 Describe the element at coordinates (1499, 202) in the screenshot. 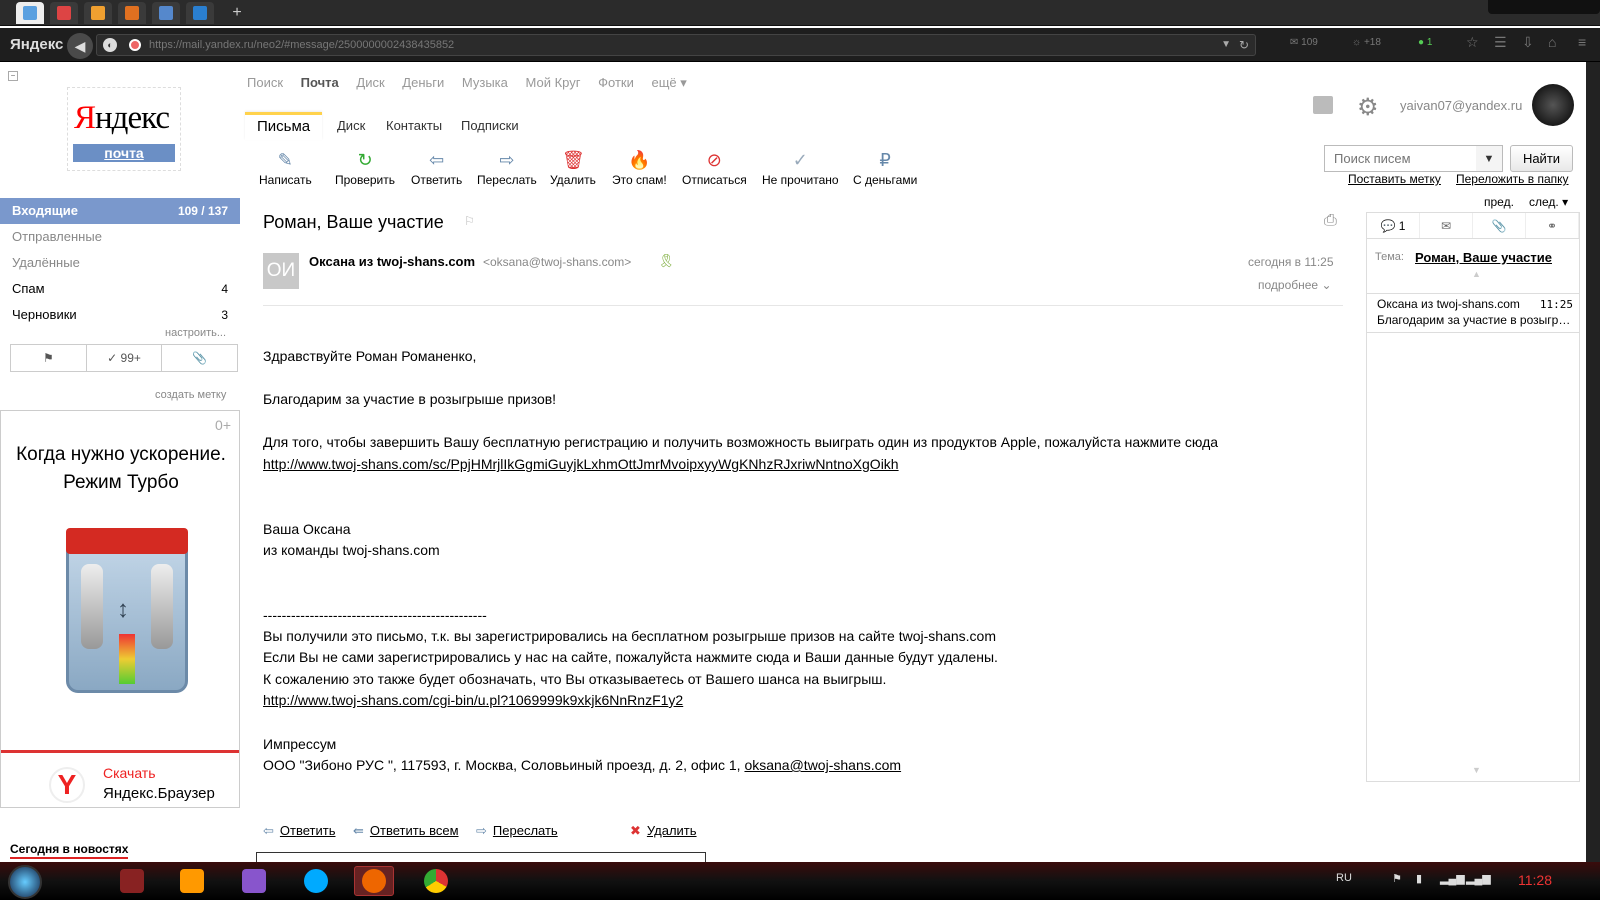

I see `prev-link: пред.` at that location.